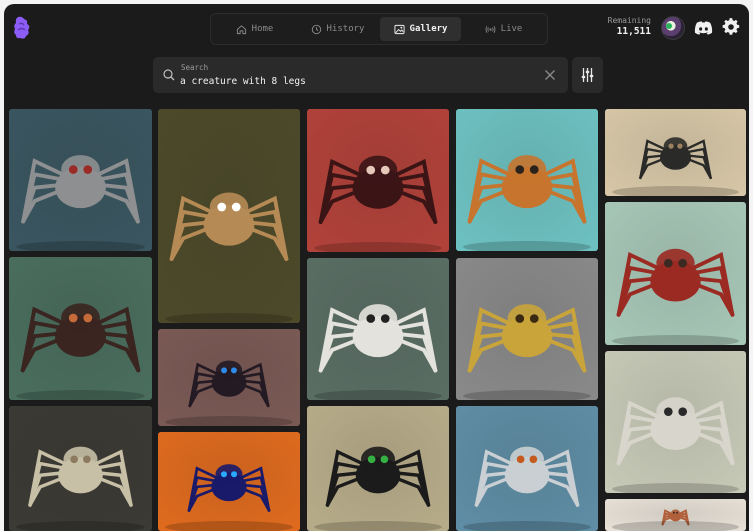 The width and height of the screenshot is (753, 531). I want to click on history-icon, so click(316, 29).